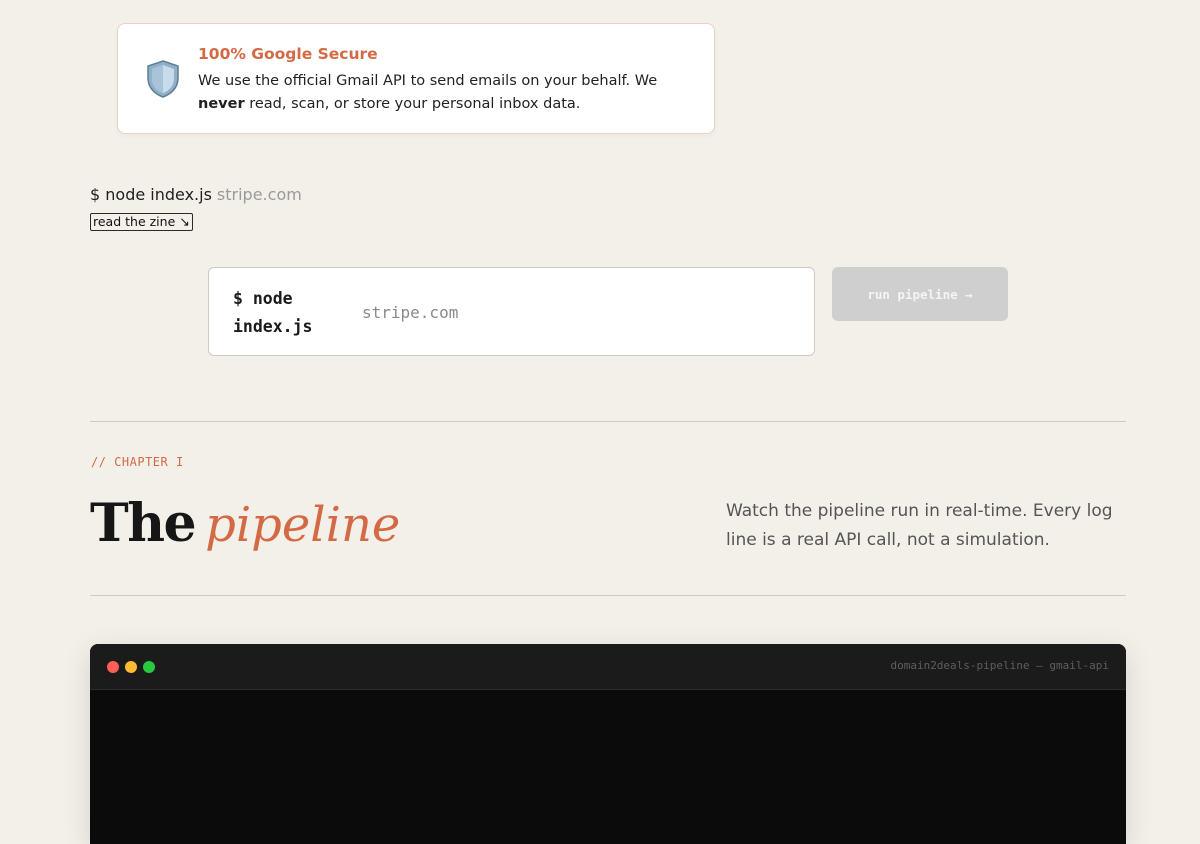 This screenshot has width=1200, height=844. I want to click on heading-plain: The, so click(143, 523).